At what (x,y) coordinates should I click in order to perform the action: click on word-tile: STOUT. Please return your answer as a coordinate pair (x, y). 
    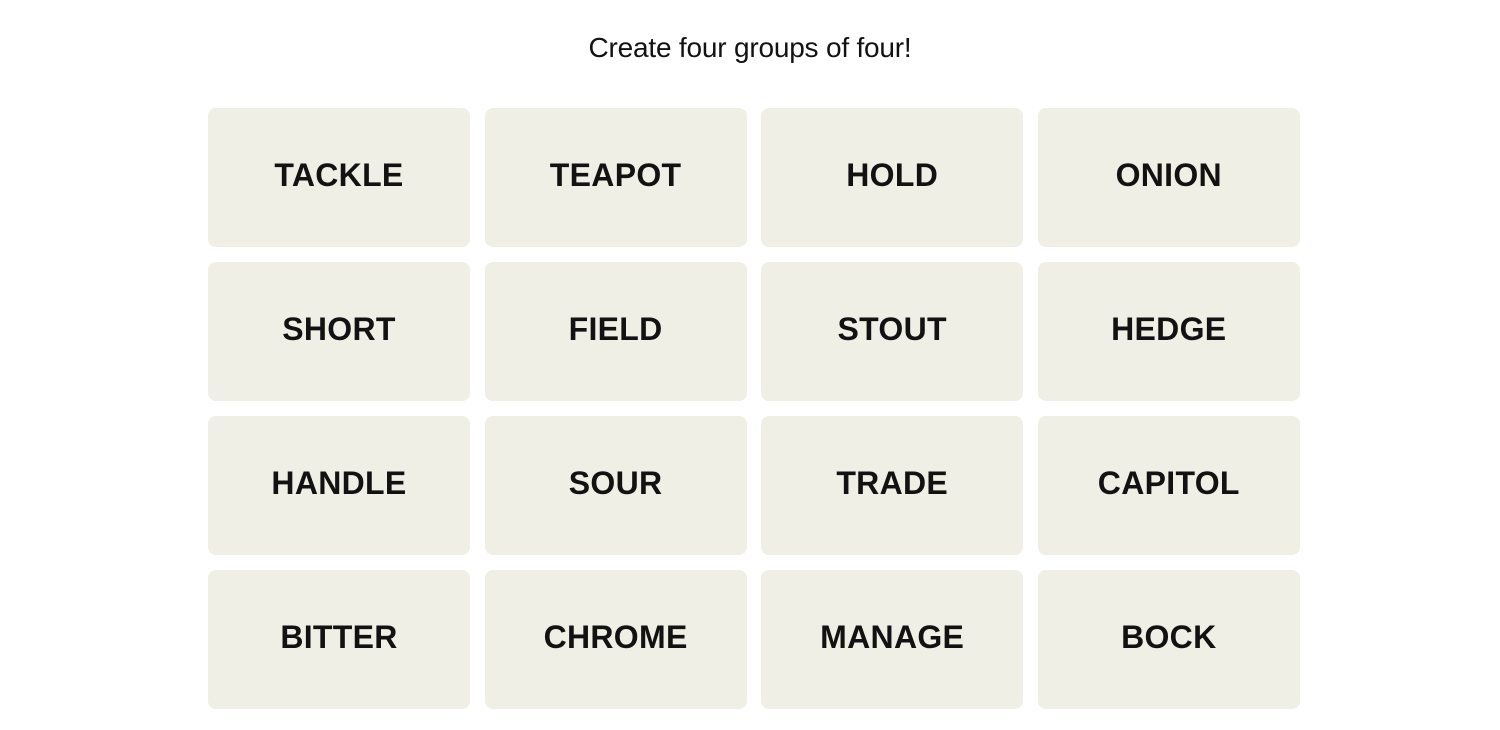
    Looking at the image, I should click on (892, 331).